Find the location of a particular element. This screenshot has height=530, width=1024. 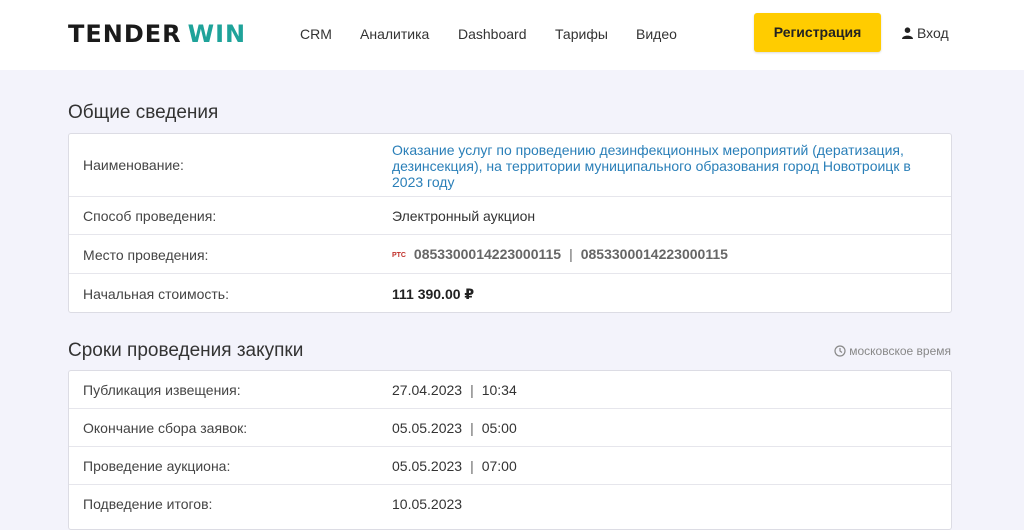

user-icon is located at coordinates (907, 33).